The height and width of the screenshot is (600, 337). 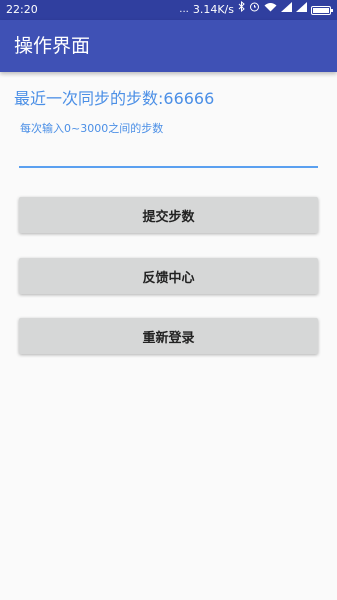 What do you see at coordinates (92, 128) in the screenshot?
I see `step-input-hint: 每次输入0~3000之间的步数` at bounding box center [92, 128].